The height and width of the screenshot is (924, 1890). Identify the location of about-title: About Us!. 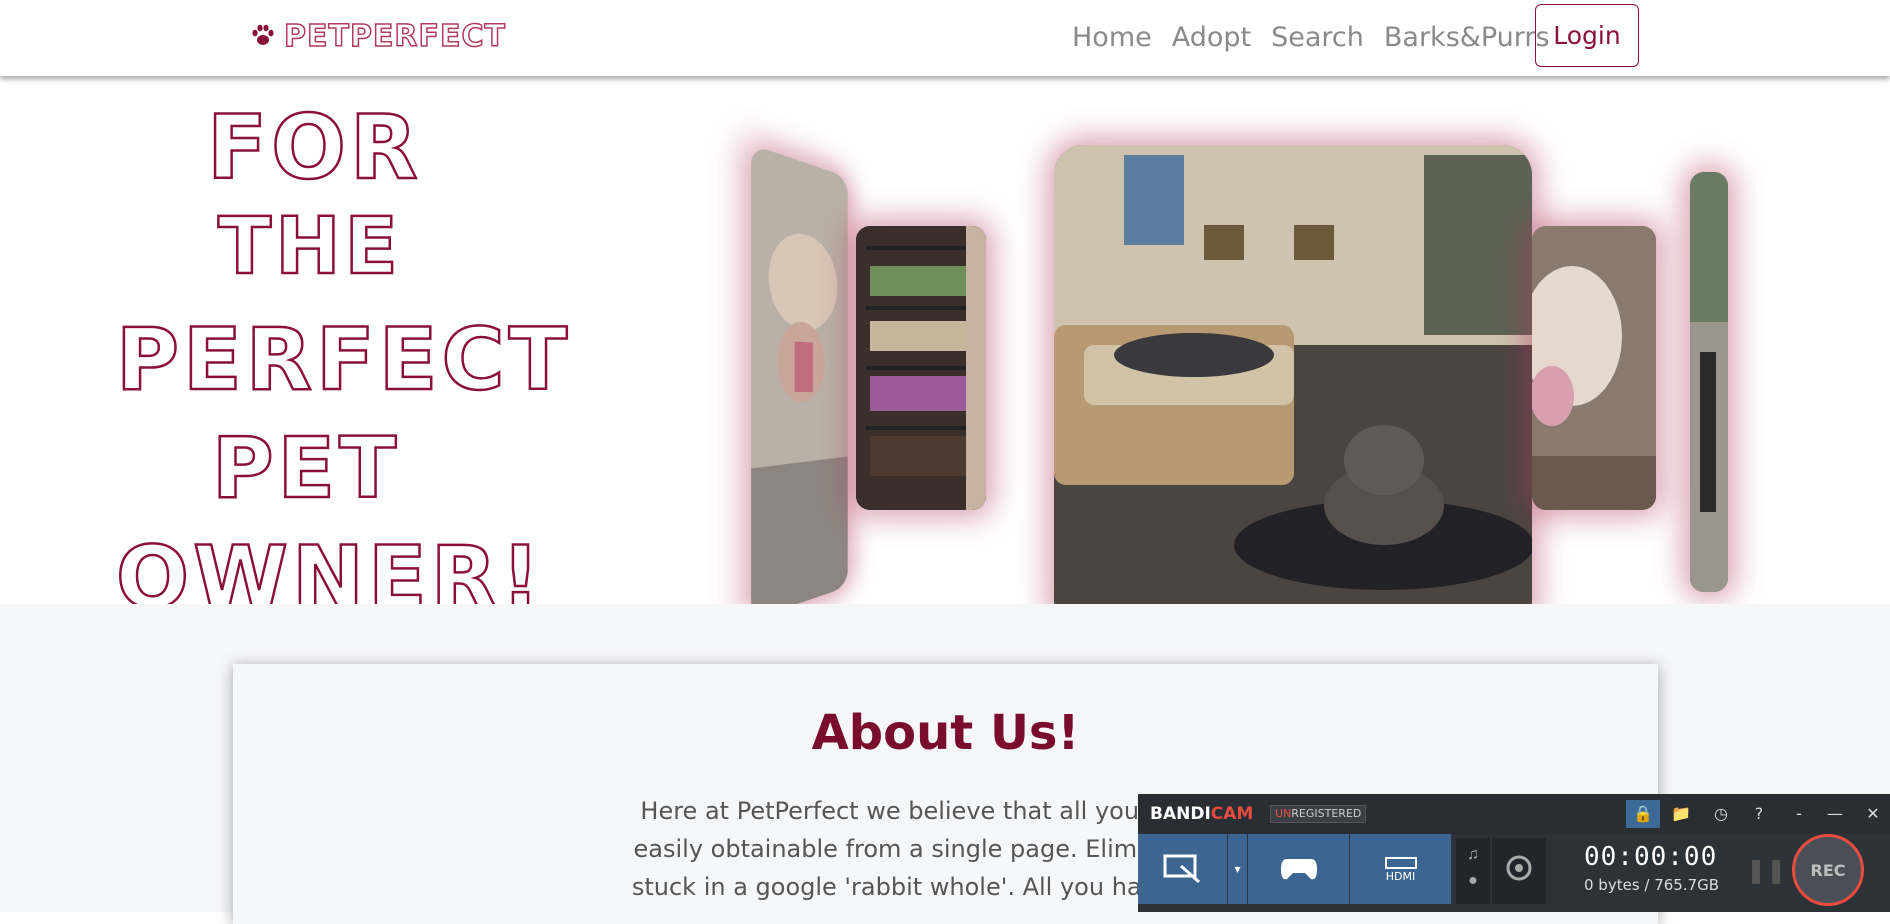
(945, 733).